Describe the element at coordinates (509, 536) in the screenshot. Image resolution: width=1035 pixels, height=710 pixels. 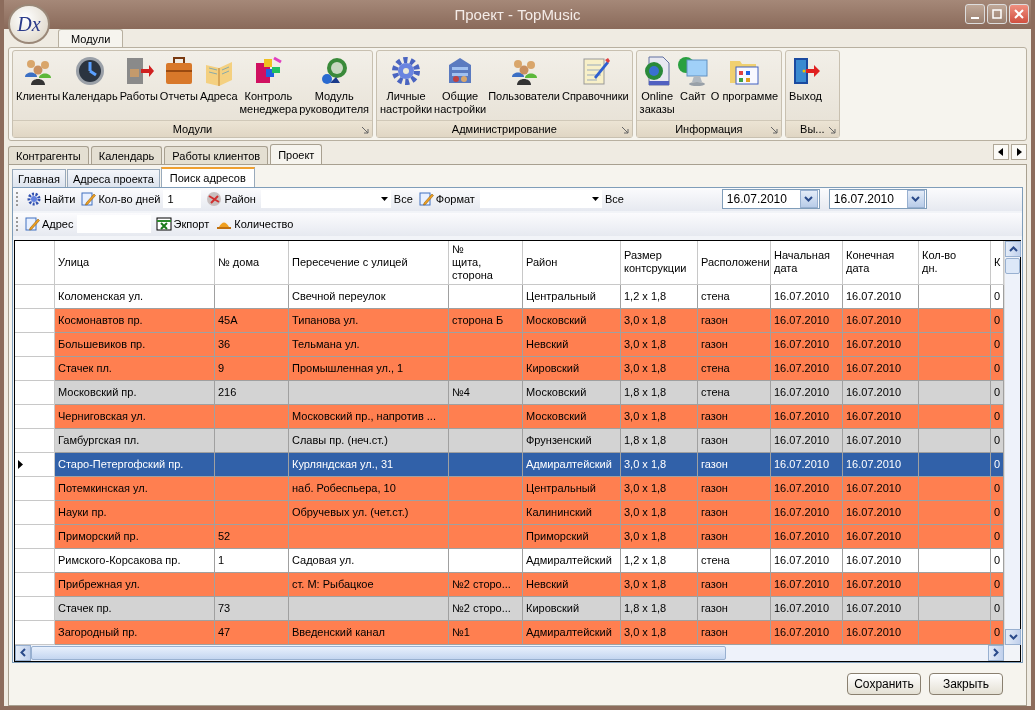
I see `table-row: Приморский пр. 52 Приморский 3,0 x 1,8 газон 16.07.2010 16.07.2010 0` at that location.